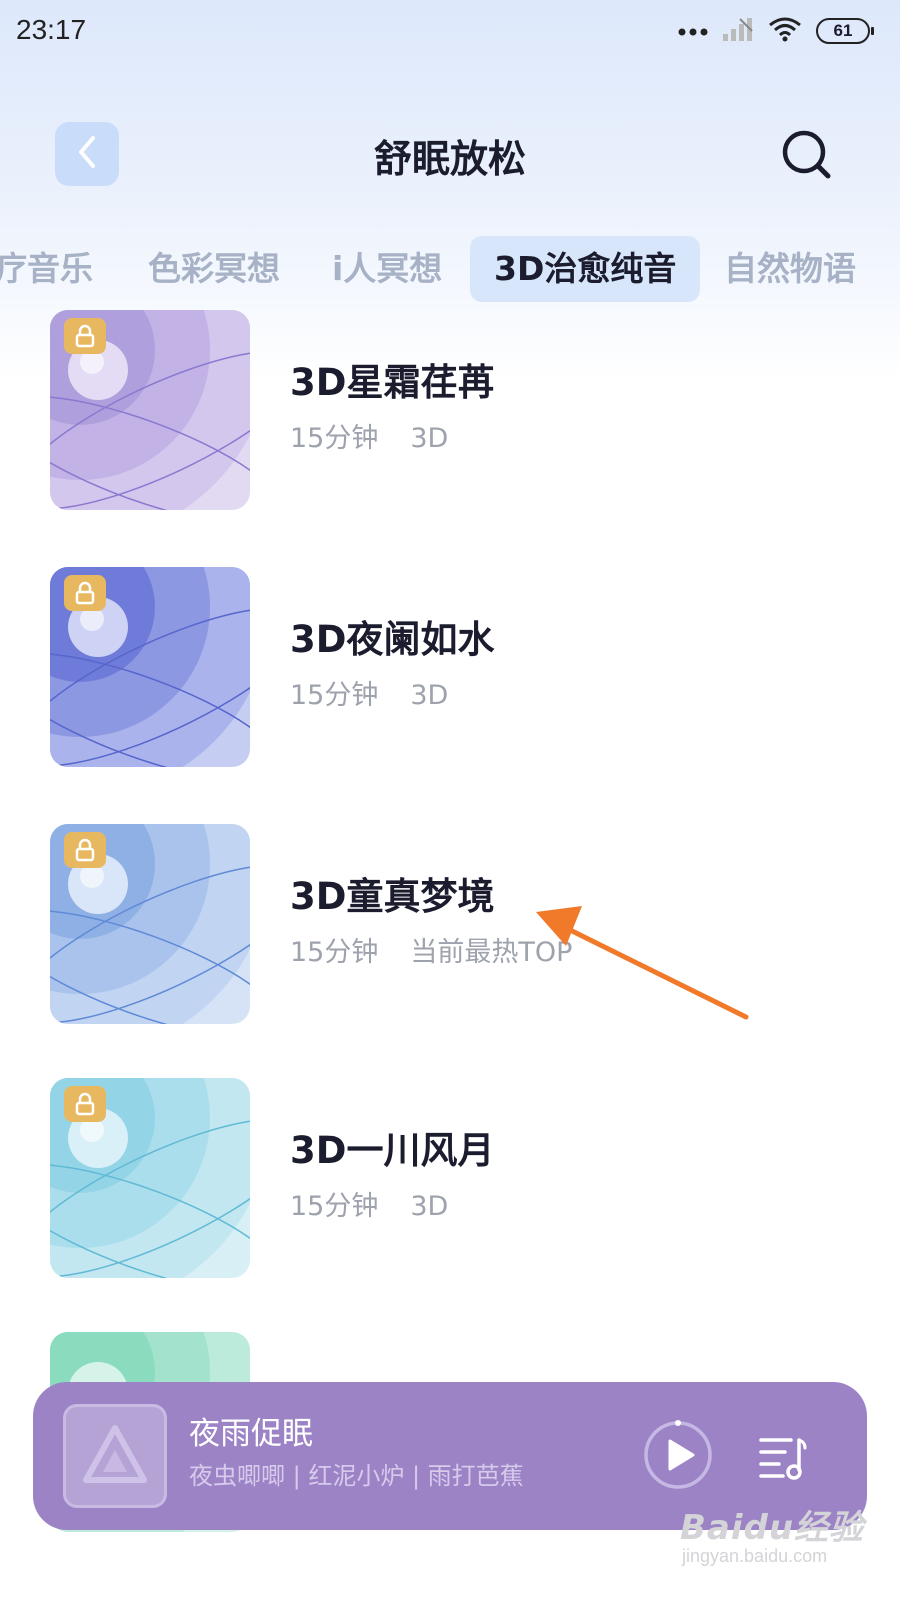 The image size is (900, 1600). Describe the element at coordinates (807, 155) in the screenshot. I see `search-button` at that location.